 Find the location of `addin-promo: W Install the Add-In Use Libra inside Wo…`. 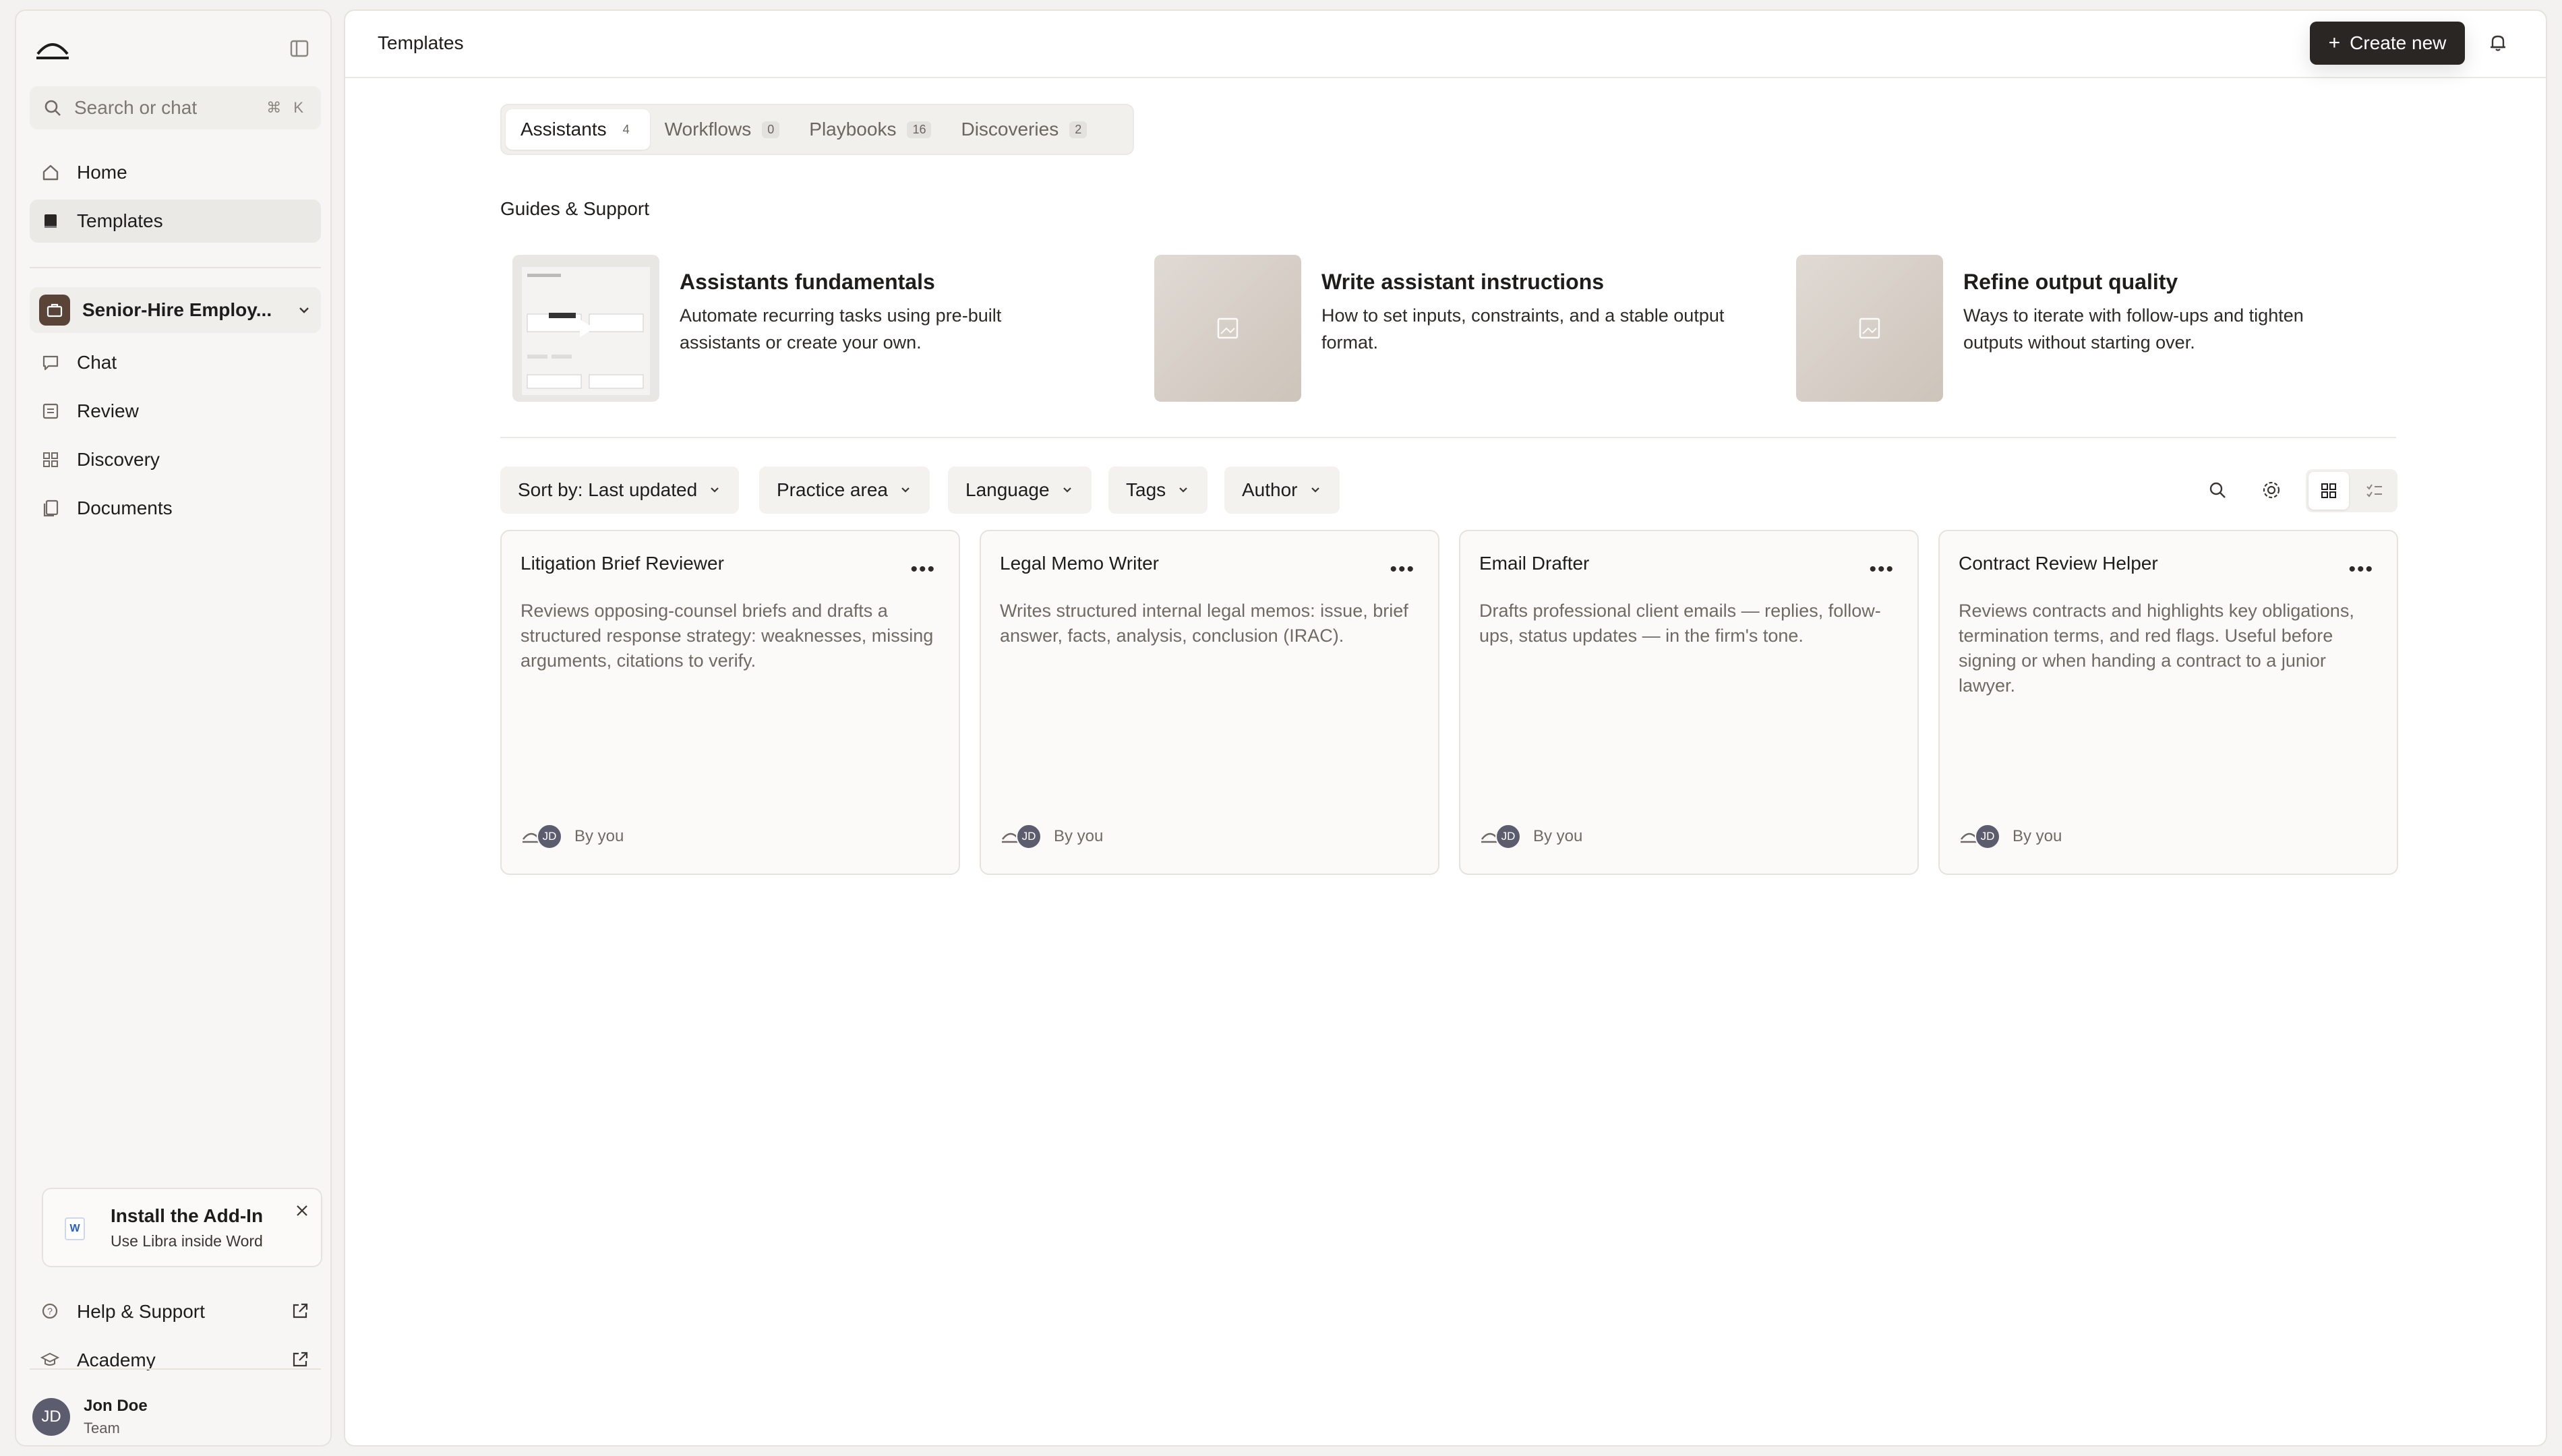

addin-promo: W Install the Add-In Use Libra inside Wo… is located at coordinates (182, 1227).